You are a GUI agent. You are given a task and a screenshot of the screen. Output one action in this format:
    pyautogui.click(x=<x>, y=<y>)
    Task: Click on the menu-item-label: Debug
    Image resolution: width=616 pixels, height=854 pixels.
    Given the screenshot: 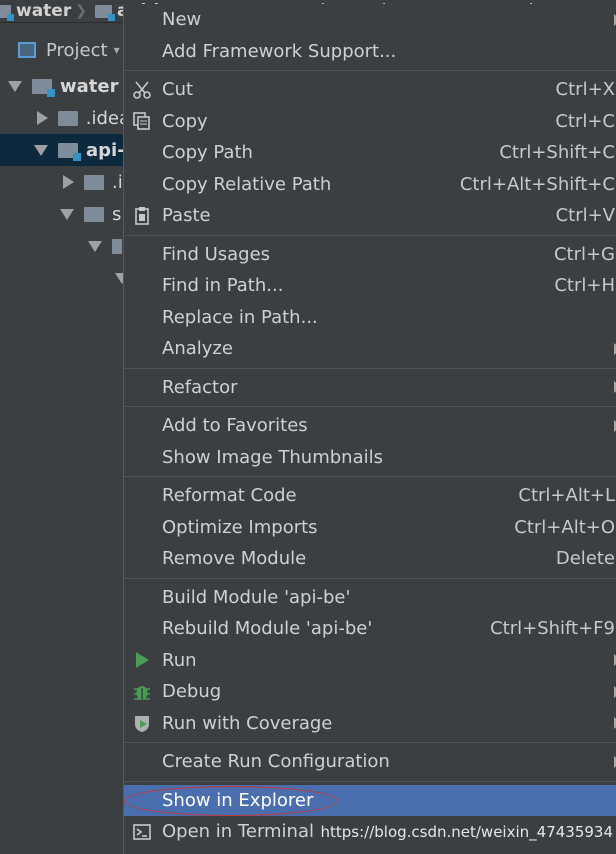 What is the action you would take?
    pyautogui.click(x=192, y=692)
    